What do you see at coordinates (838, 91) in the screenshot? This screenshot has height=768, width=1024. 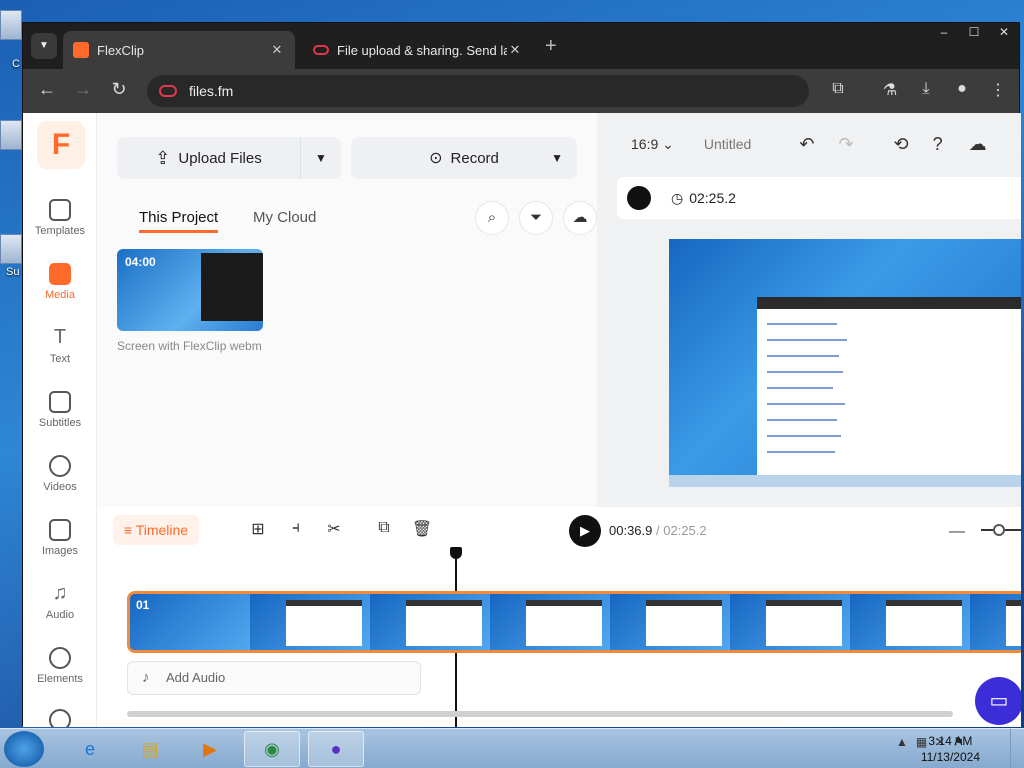 I see `extensions-icon: ⧉` at bounding box center [838, 91].